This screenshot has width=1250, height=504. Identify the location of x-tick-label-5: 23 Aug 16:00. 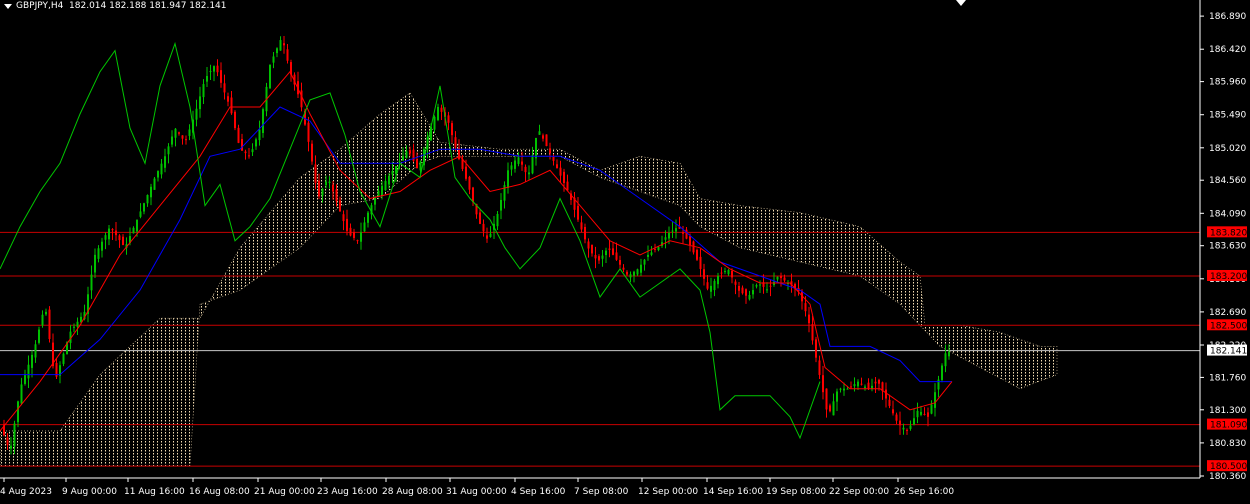
(347, 492).